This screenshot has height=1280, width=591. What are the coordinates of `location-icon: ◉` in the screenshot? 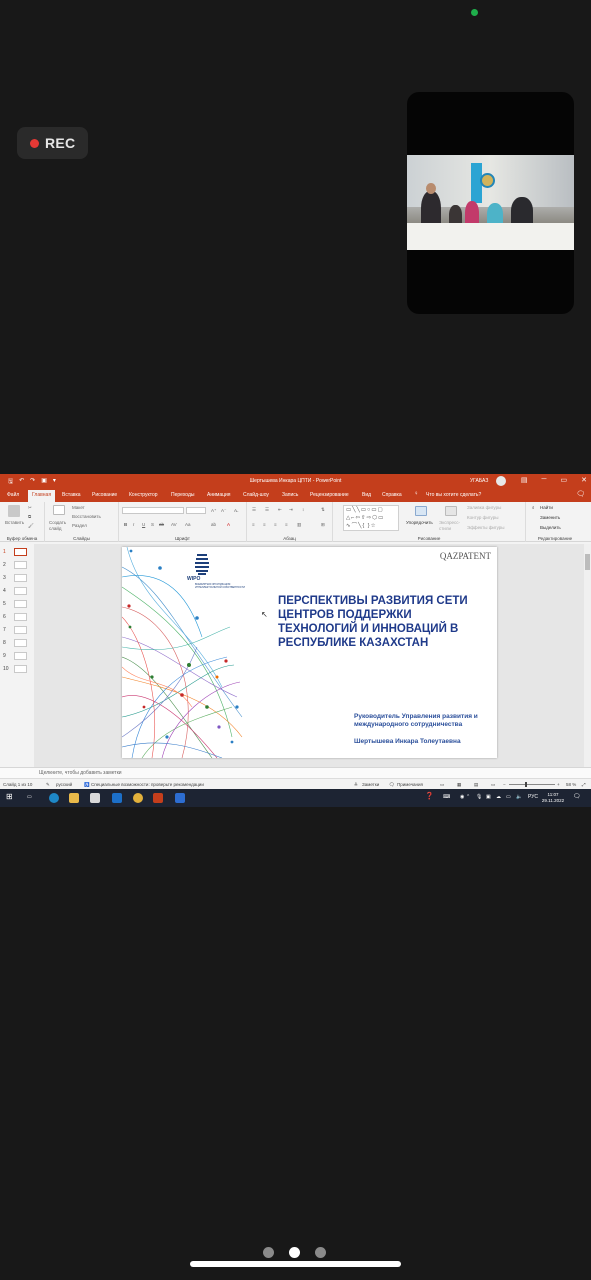 It's located at (462, 797).